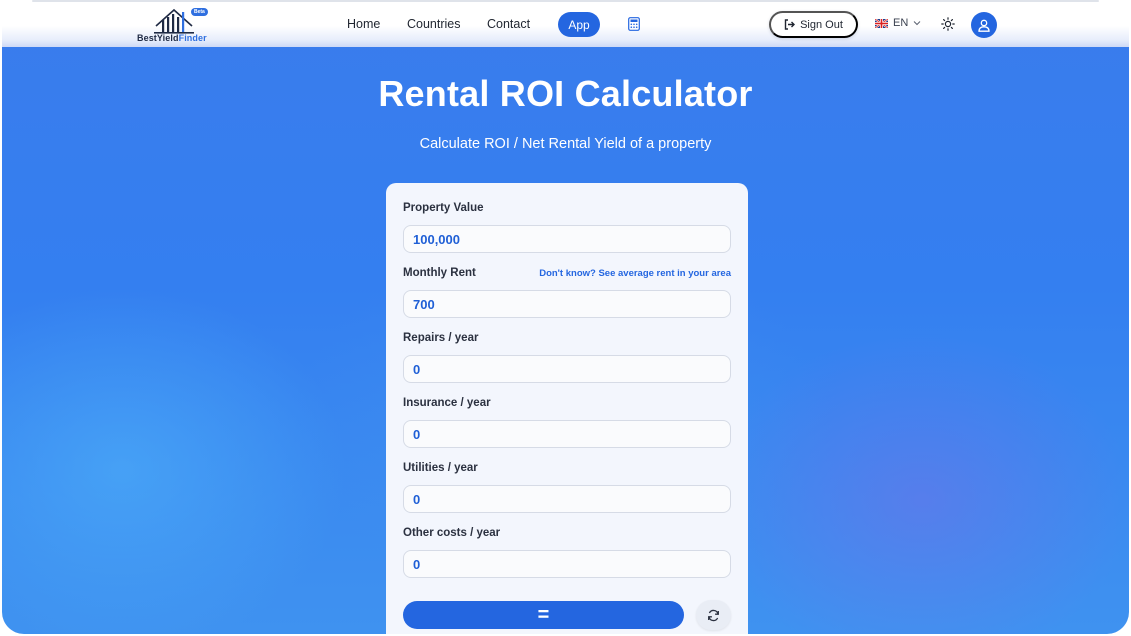 The width and height of the screenshot is (1131, 636). What do you see at coordinates (790, 24) in the screenshot?
I see `sign-out-icon` at bounding box center [790, 24].